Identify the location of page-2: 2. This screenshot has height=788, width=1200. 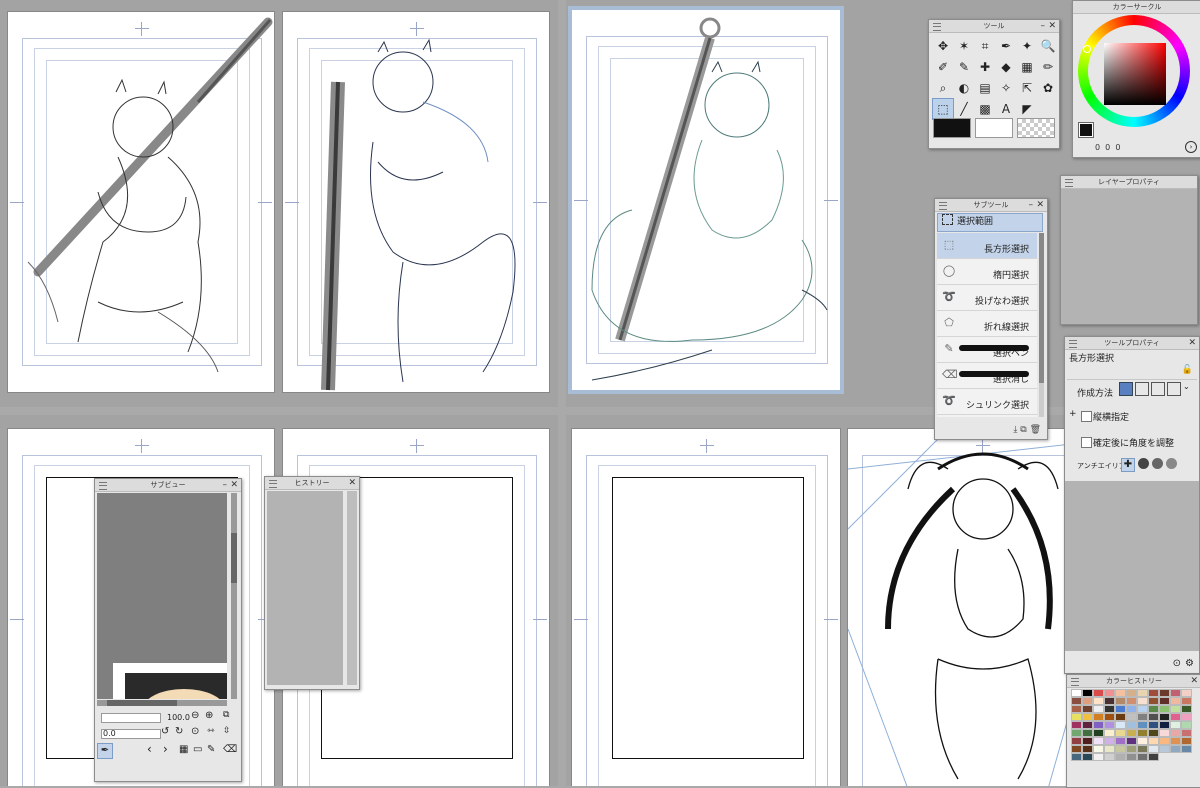
(416, 202).